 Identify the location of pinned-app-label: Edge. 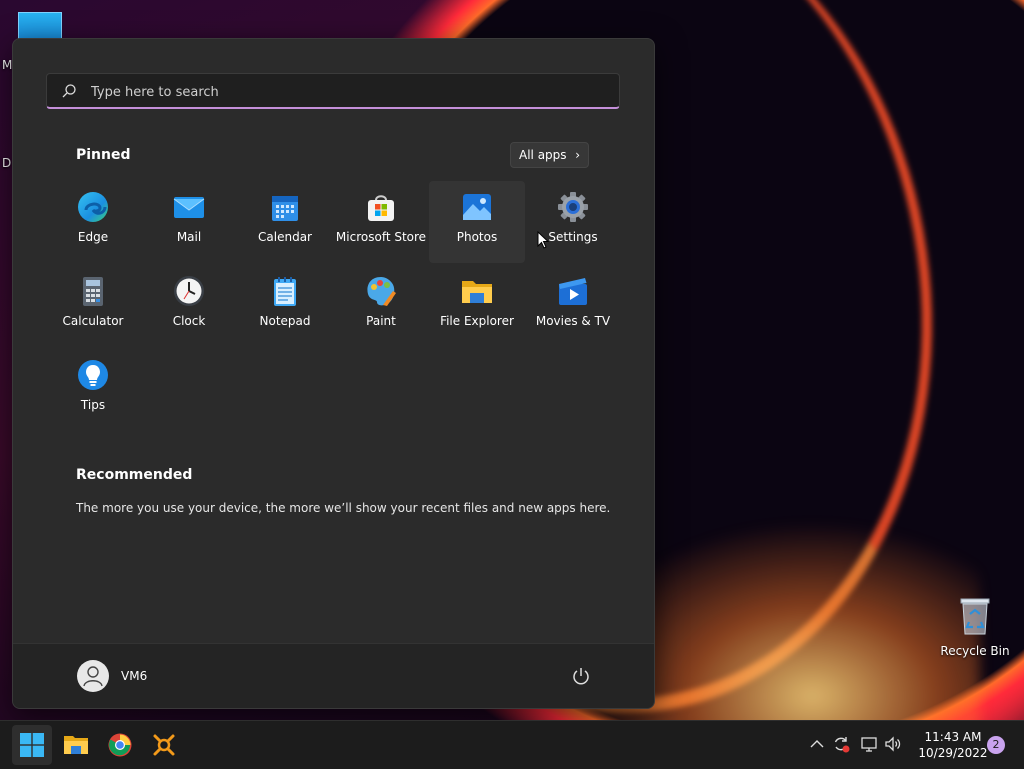
(93, 237).